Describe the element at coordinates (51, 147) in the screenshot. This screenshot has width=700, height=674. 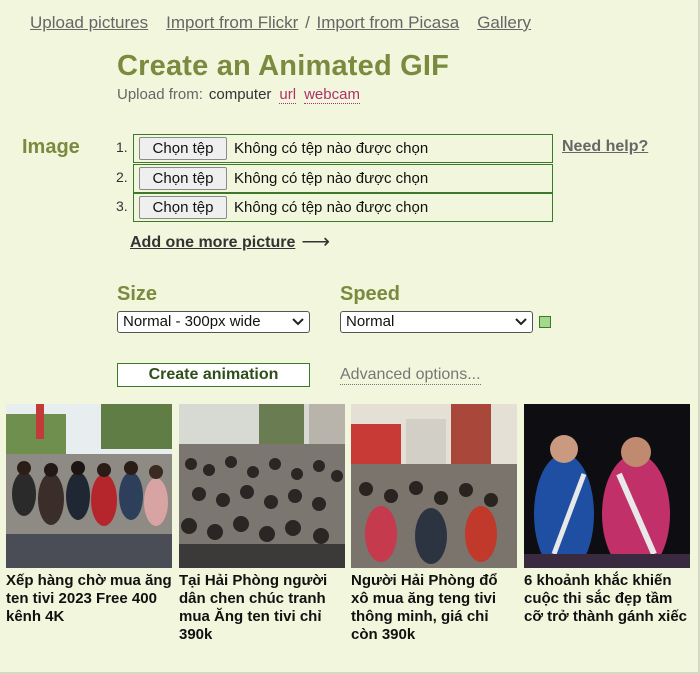
I see `image-section-label: Image` at that location.